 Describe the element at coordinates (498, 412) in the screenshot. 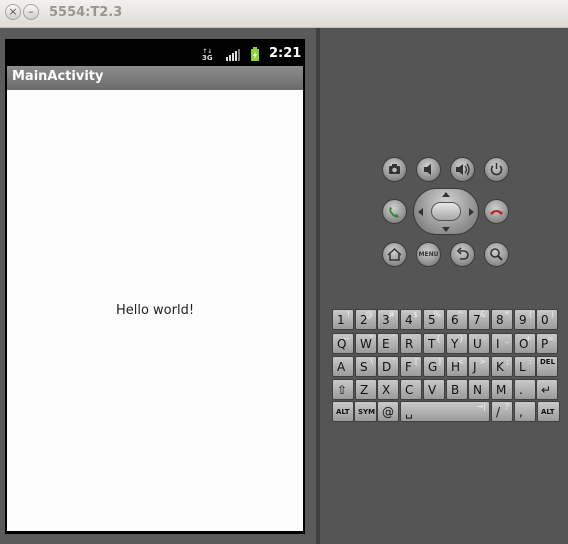

I see `key-label: /` at that location.